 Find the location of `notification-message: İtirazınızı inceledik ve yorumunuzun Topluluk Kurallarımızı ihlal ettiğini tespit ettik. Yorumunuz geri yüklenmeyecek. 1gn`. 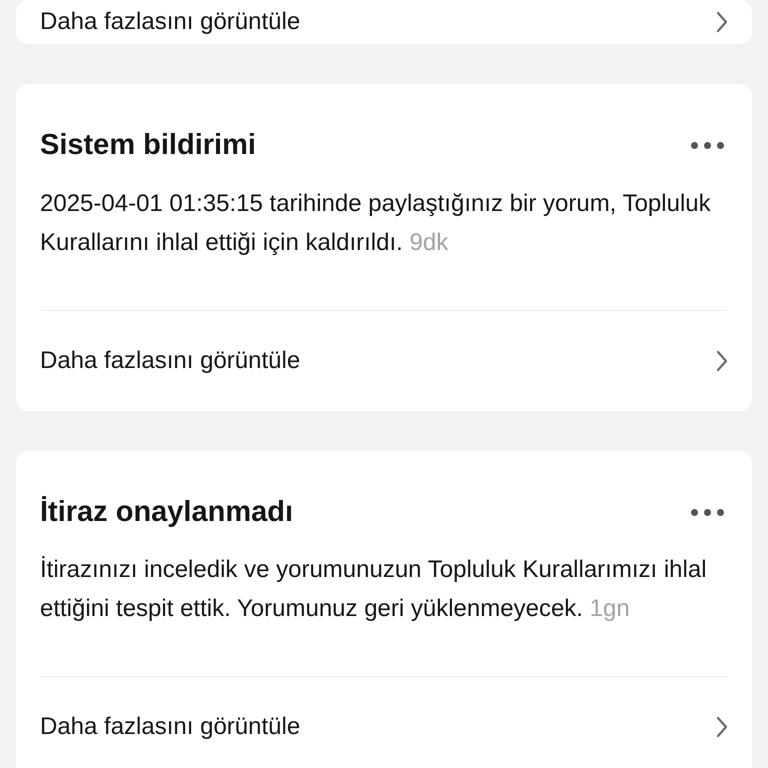

notification-message: İtirazınızı inceledik ve yorumunuzun Topluluk Kurallarımızı ihlal ettiğini tespit ettik. Yorumunuz geri yüklenmeyecek. 1gn is located at coordinates (384, 613).